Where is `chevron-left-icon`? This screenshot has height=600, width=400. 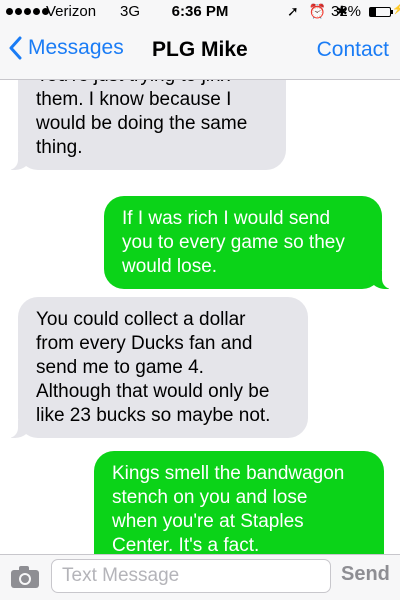 chevron-left-icon is located at coordinates (15, 48).